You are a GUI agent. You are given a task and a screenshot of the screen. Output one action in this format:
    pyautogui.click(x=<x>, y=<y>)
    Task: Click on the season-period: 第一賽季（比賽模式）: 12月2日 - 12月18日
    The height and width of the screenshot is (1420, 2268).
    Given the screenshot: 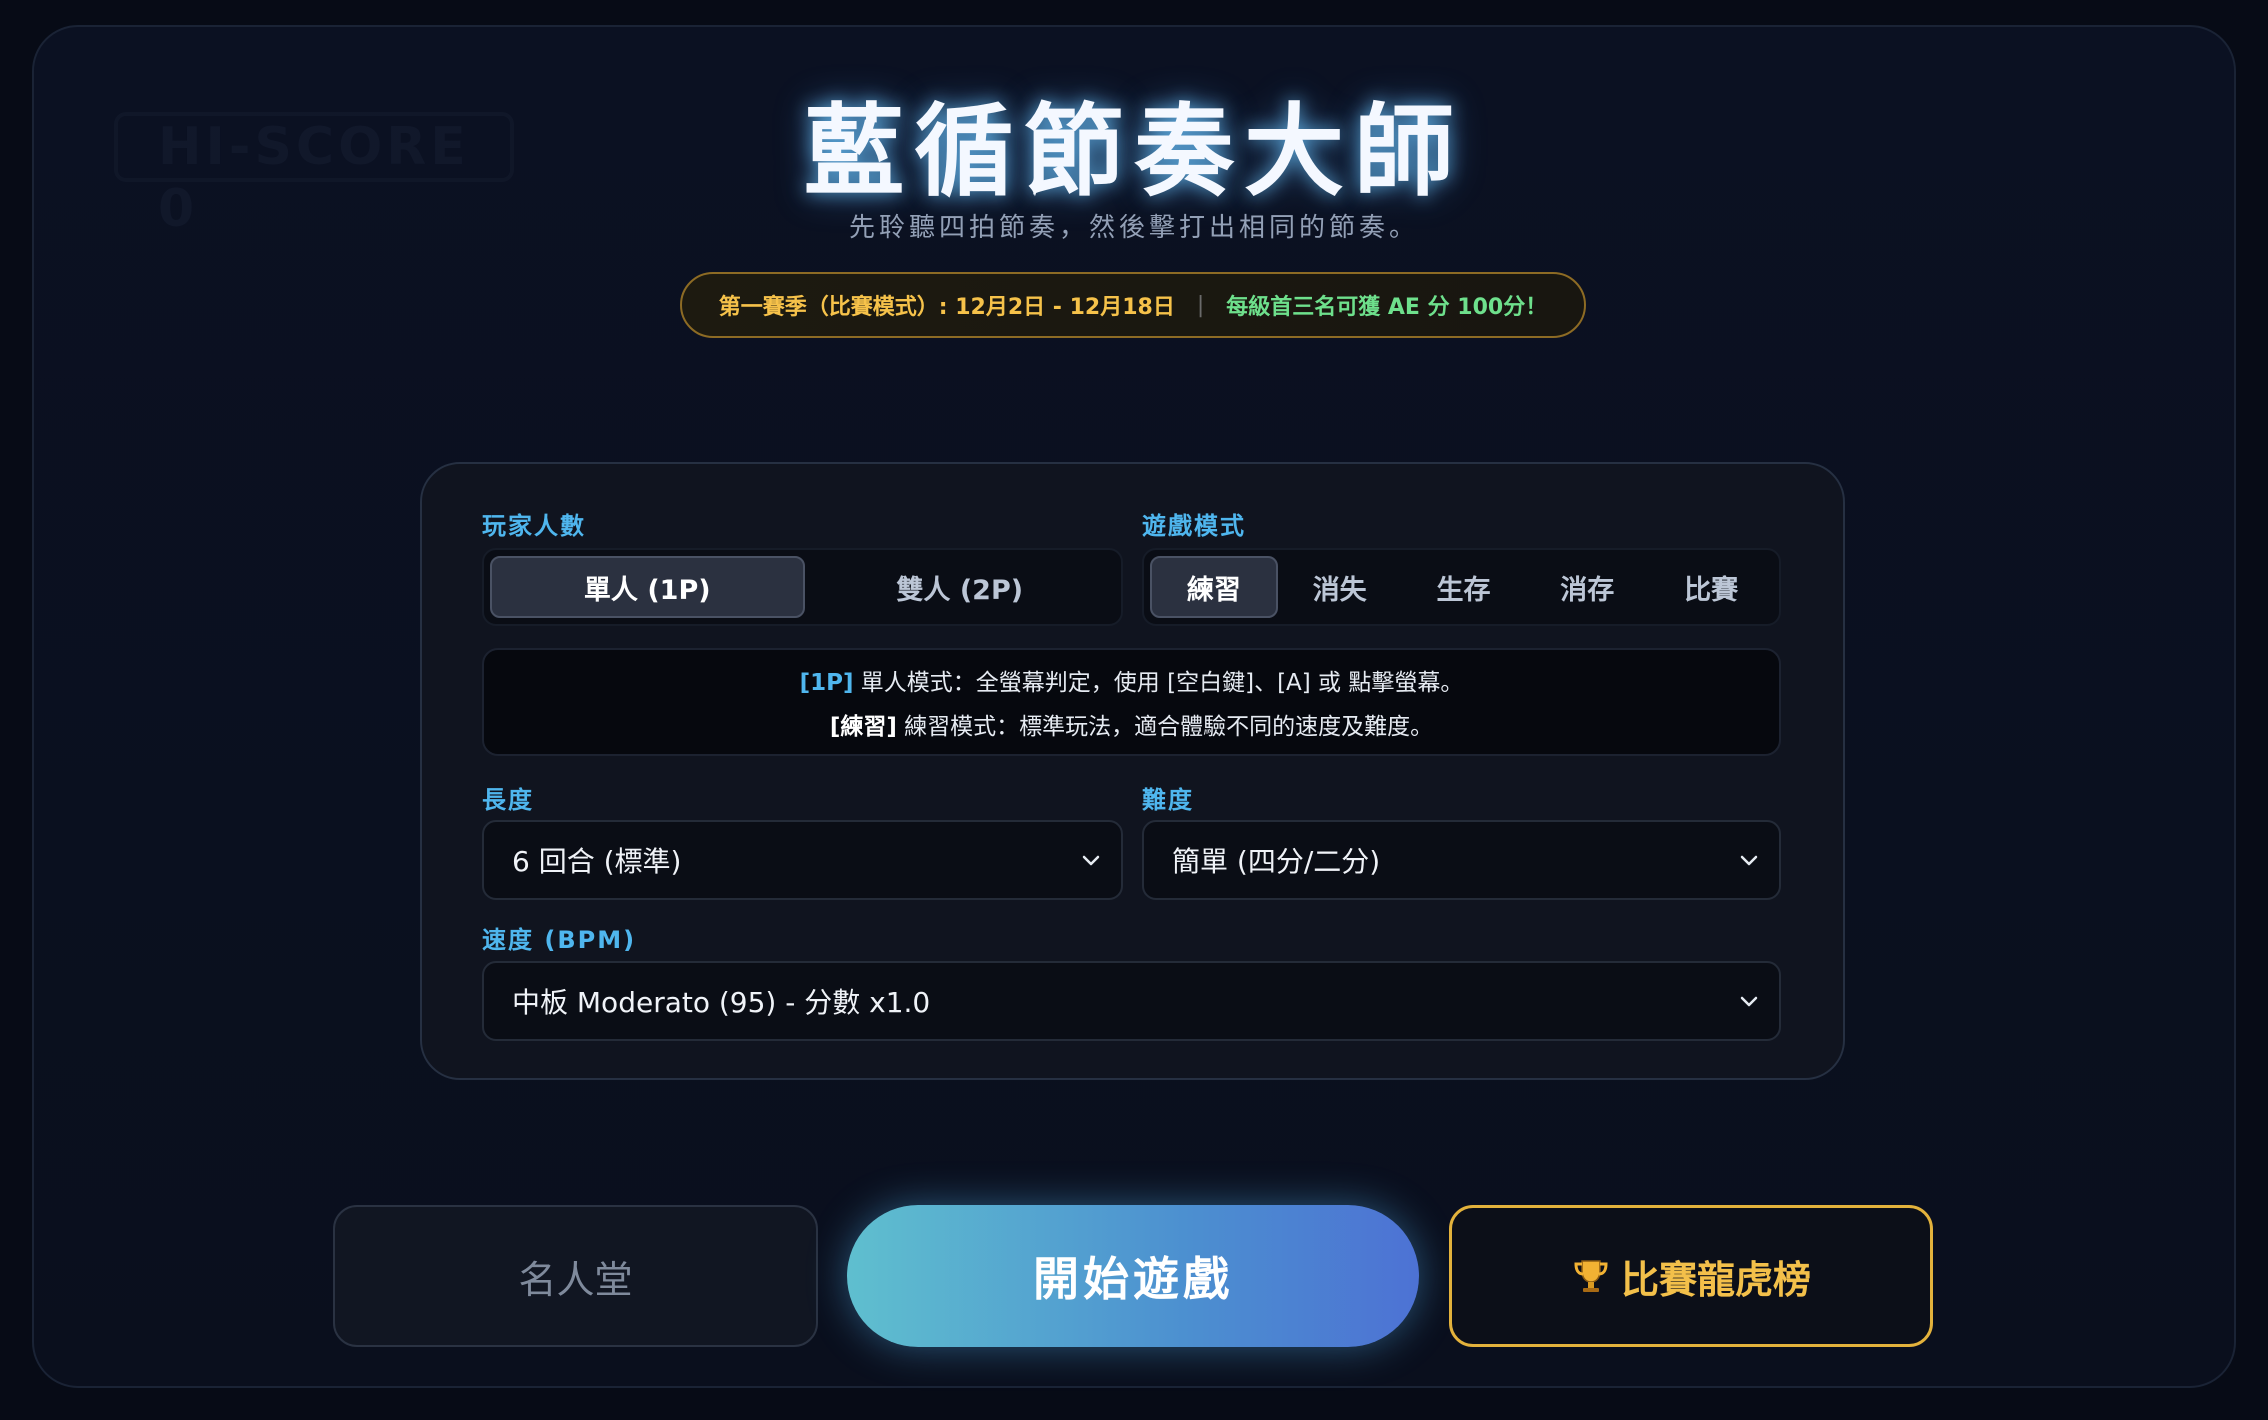 What is the action you would take?
    pyautogui.click(x=946, y=307)
    